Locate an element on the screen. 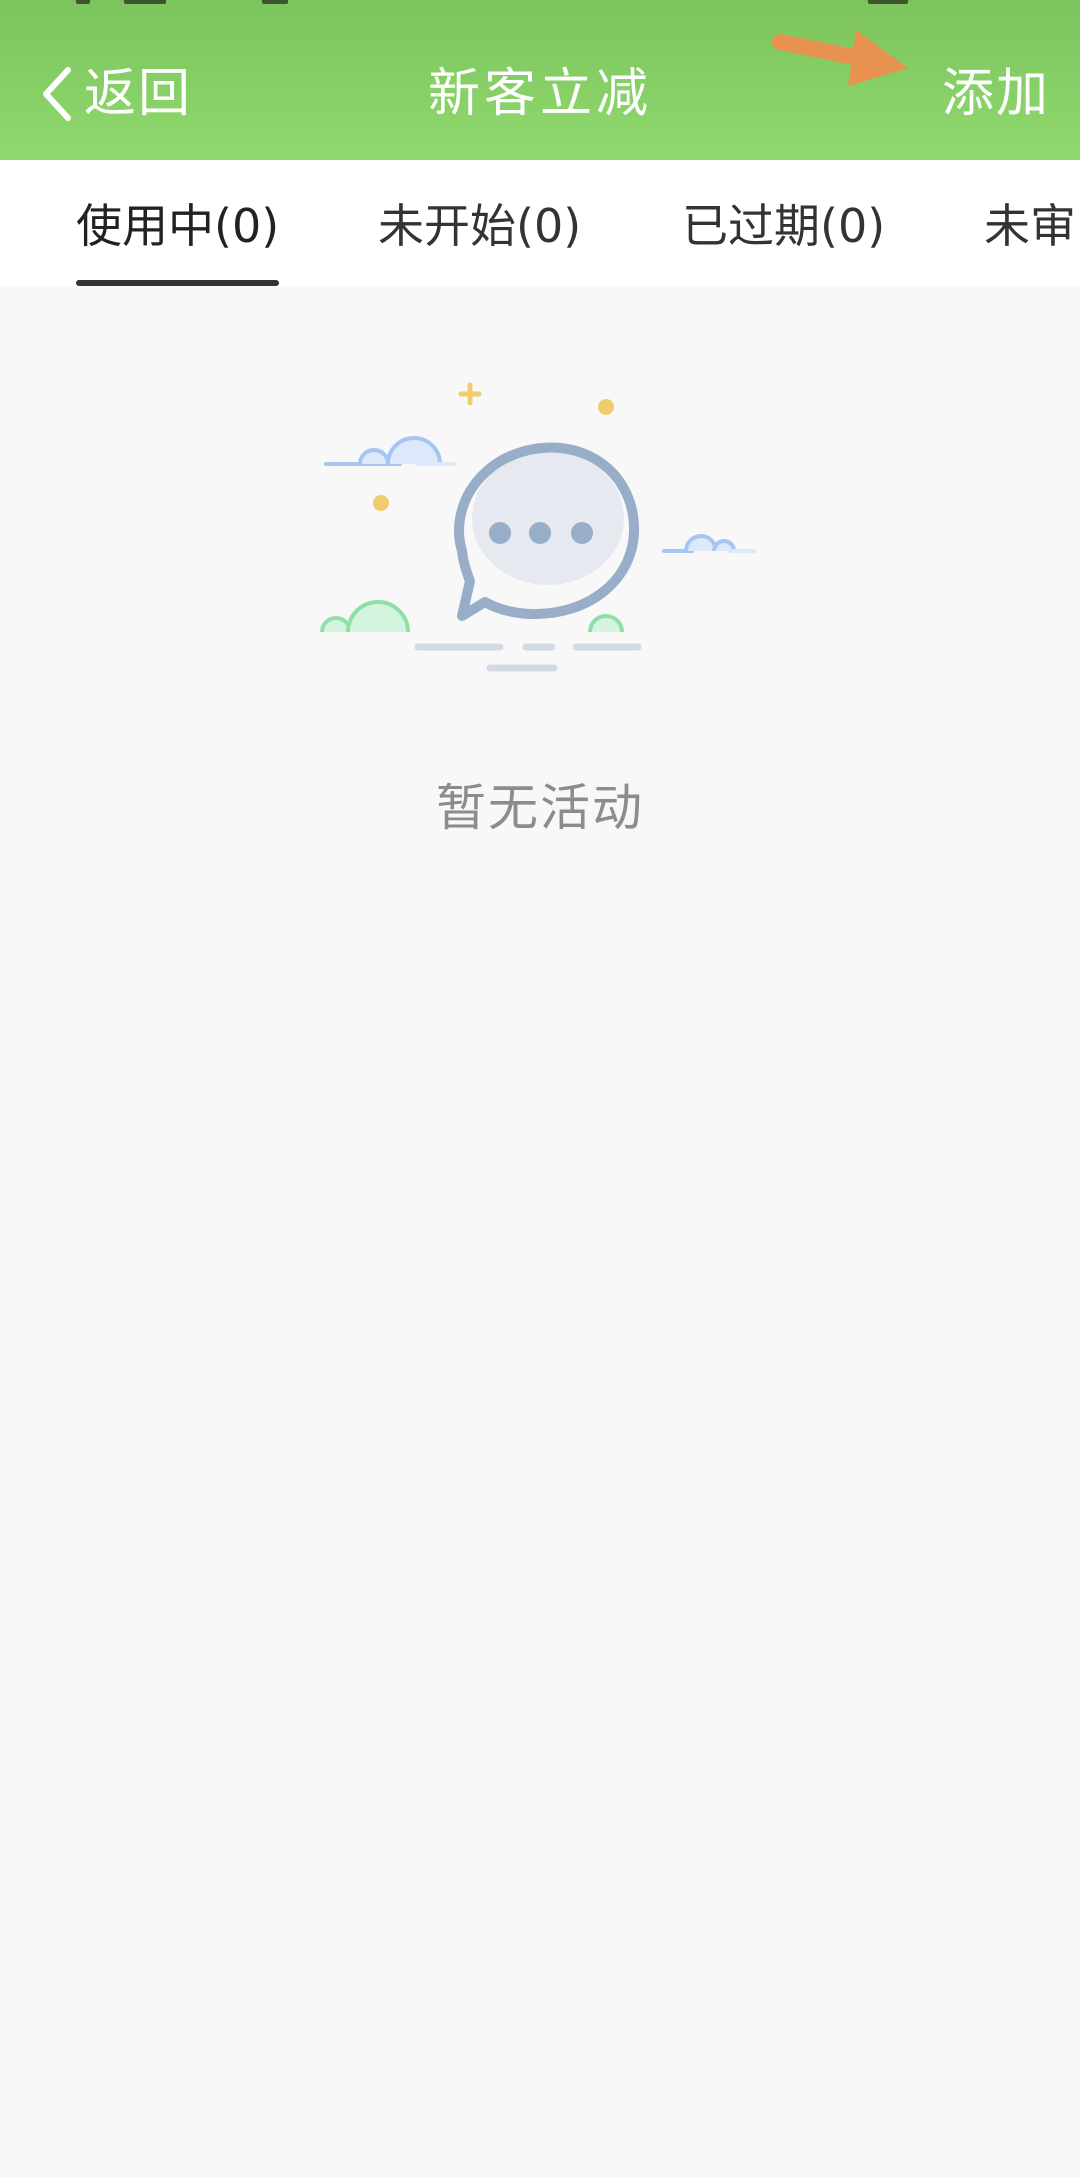 The width and height of the screenshot is (1080, 2177). chevron-left-icon is located at coordinates (58, 94).